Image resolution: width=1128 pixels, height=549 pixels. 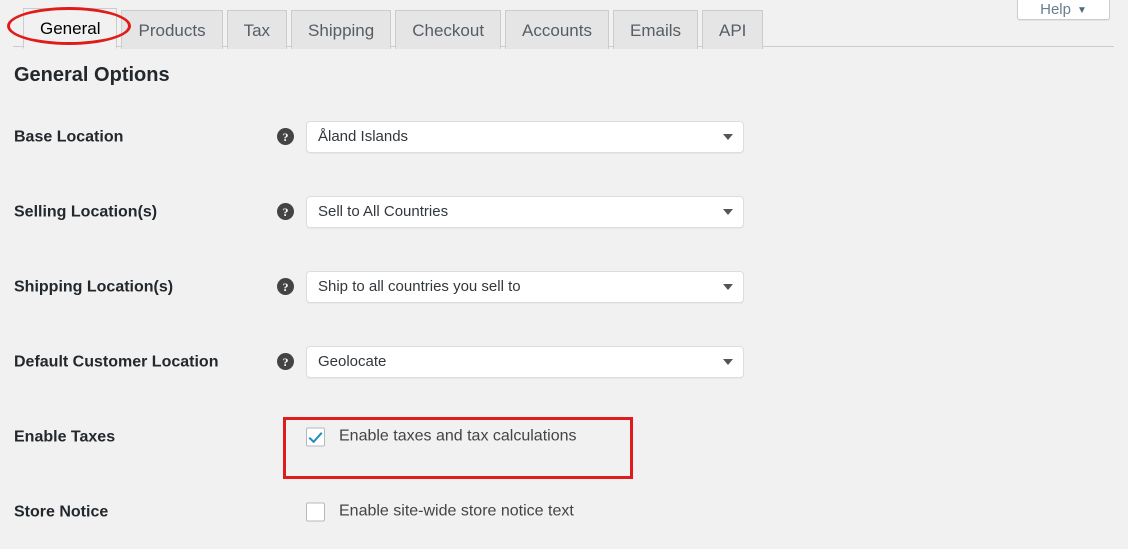 I want to click on option-field: ? Geolocate, so click(x=510, y=361).